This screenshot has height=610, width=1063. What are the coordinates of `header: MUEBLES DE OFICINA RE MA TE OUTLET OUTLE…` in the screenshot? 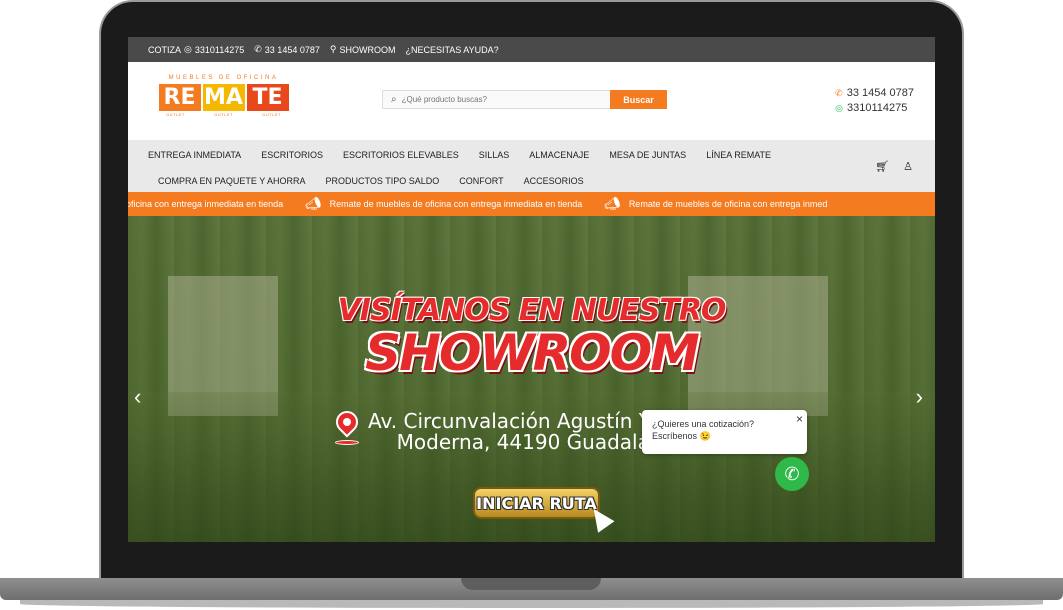 It's located at (531, 101).